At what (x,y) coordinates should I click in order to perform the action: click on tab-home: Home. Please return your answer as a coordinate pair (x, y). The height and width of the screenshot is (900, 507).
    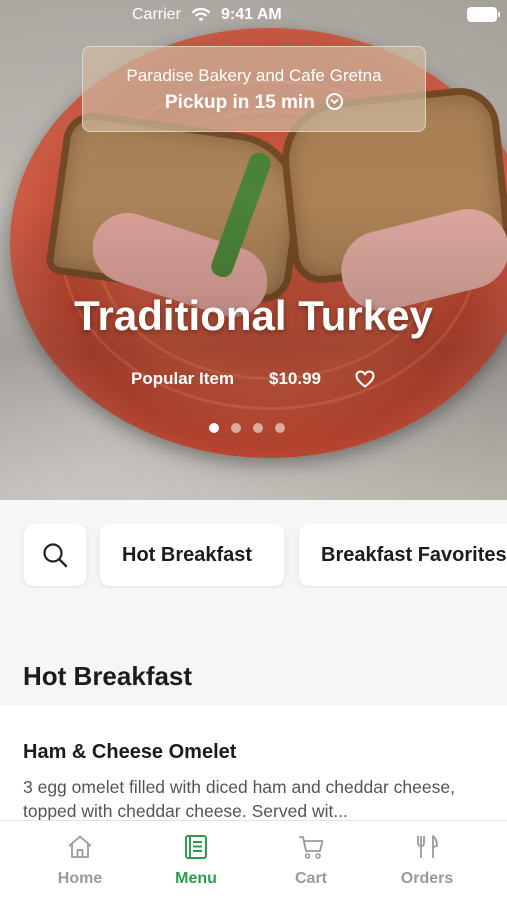
    Looking at the image, I should click on (80, 860).